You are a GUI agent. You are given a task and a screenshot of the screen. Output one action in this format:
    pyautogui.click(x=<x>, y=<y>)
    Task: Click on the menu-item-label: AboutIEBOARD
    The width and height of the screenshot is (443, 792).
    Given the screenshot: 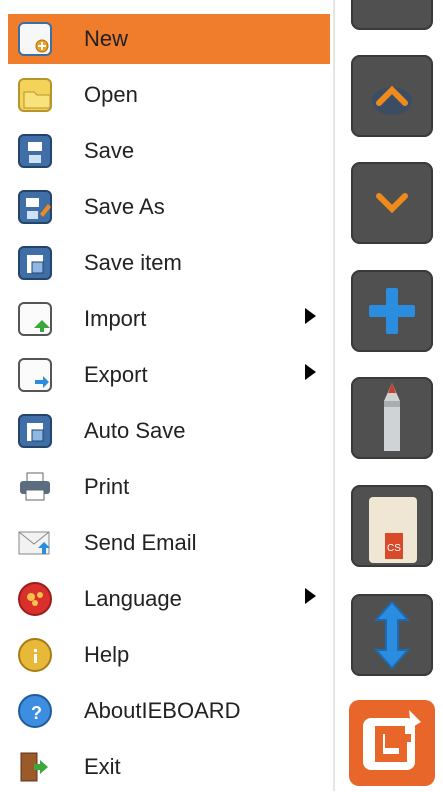 What is the action you would take?
    pyautogui.click(x=162, y=710)
    